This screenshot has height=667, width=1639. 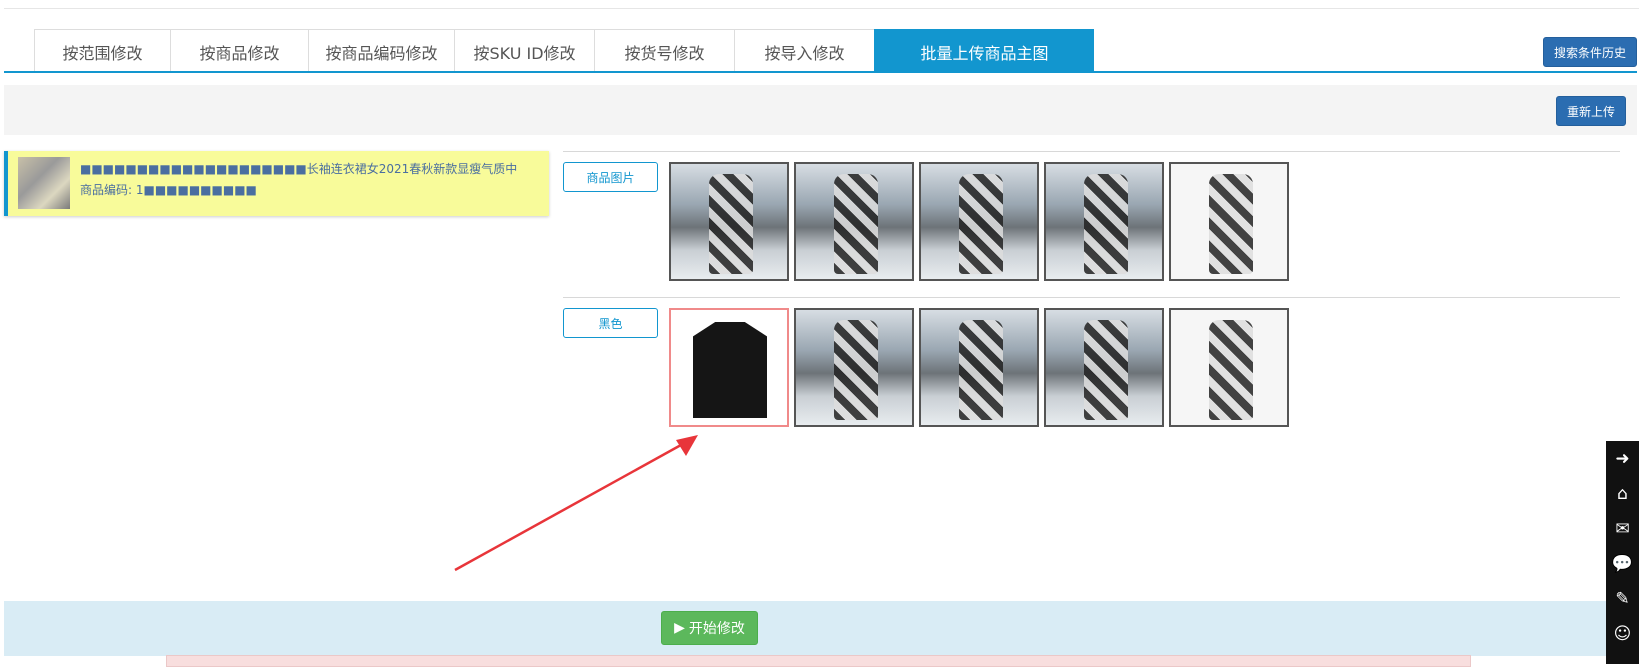 What do you see at coordinates (610, 323) in the screenshot?
I see `row-label-black: 黑色` at bounding box center [610, 323].